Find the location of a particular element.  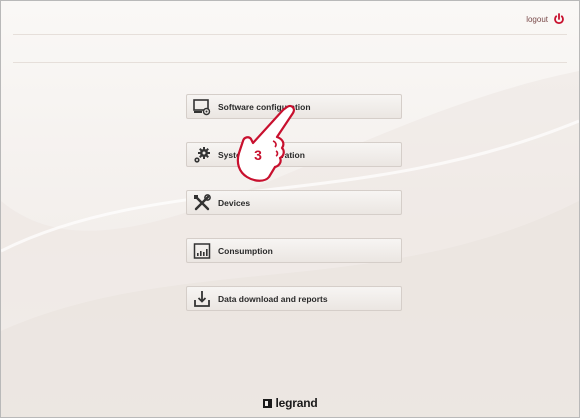

devices-button: Devices is located at coordinates (294, 202).